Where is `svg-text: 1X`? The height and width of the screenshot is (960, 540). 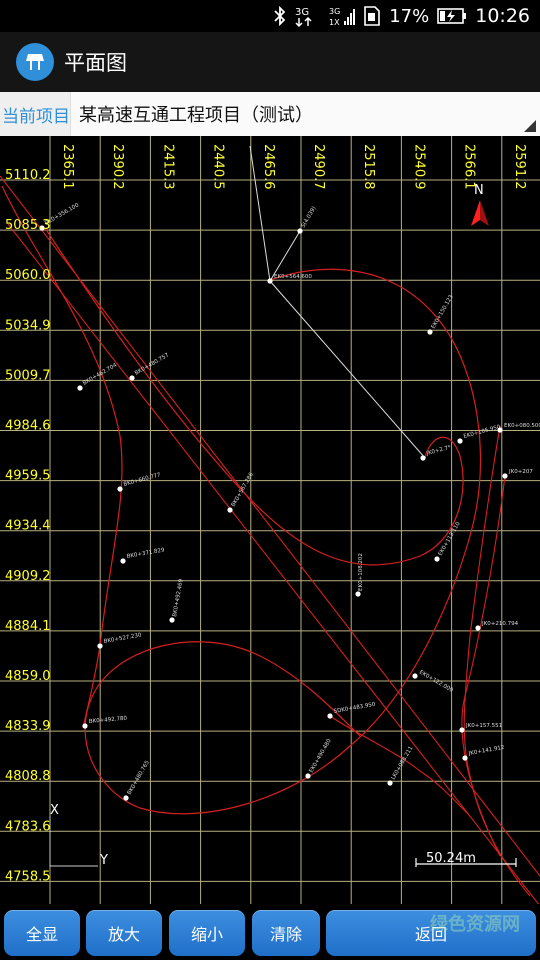 svg-text: 1X is located at coordinates (334, 22).